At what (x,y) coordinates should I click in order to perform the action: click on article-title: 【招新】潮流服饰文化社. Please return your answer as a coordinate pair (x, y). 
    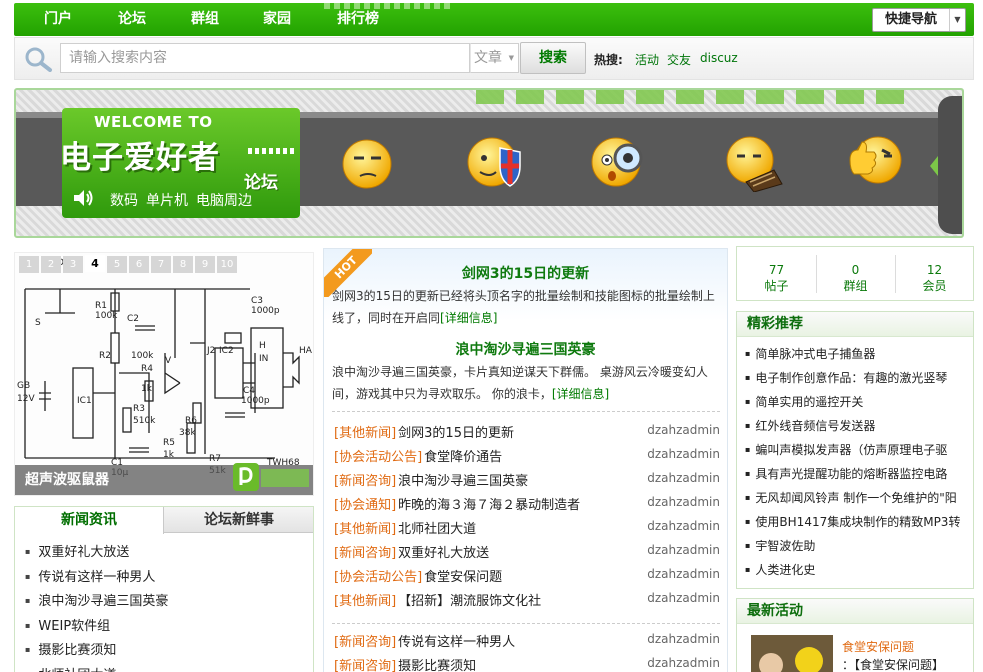
    Looking at the image, I should click on (469, 601).